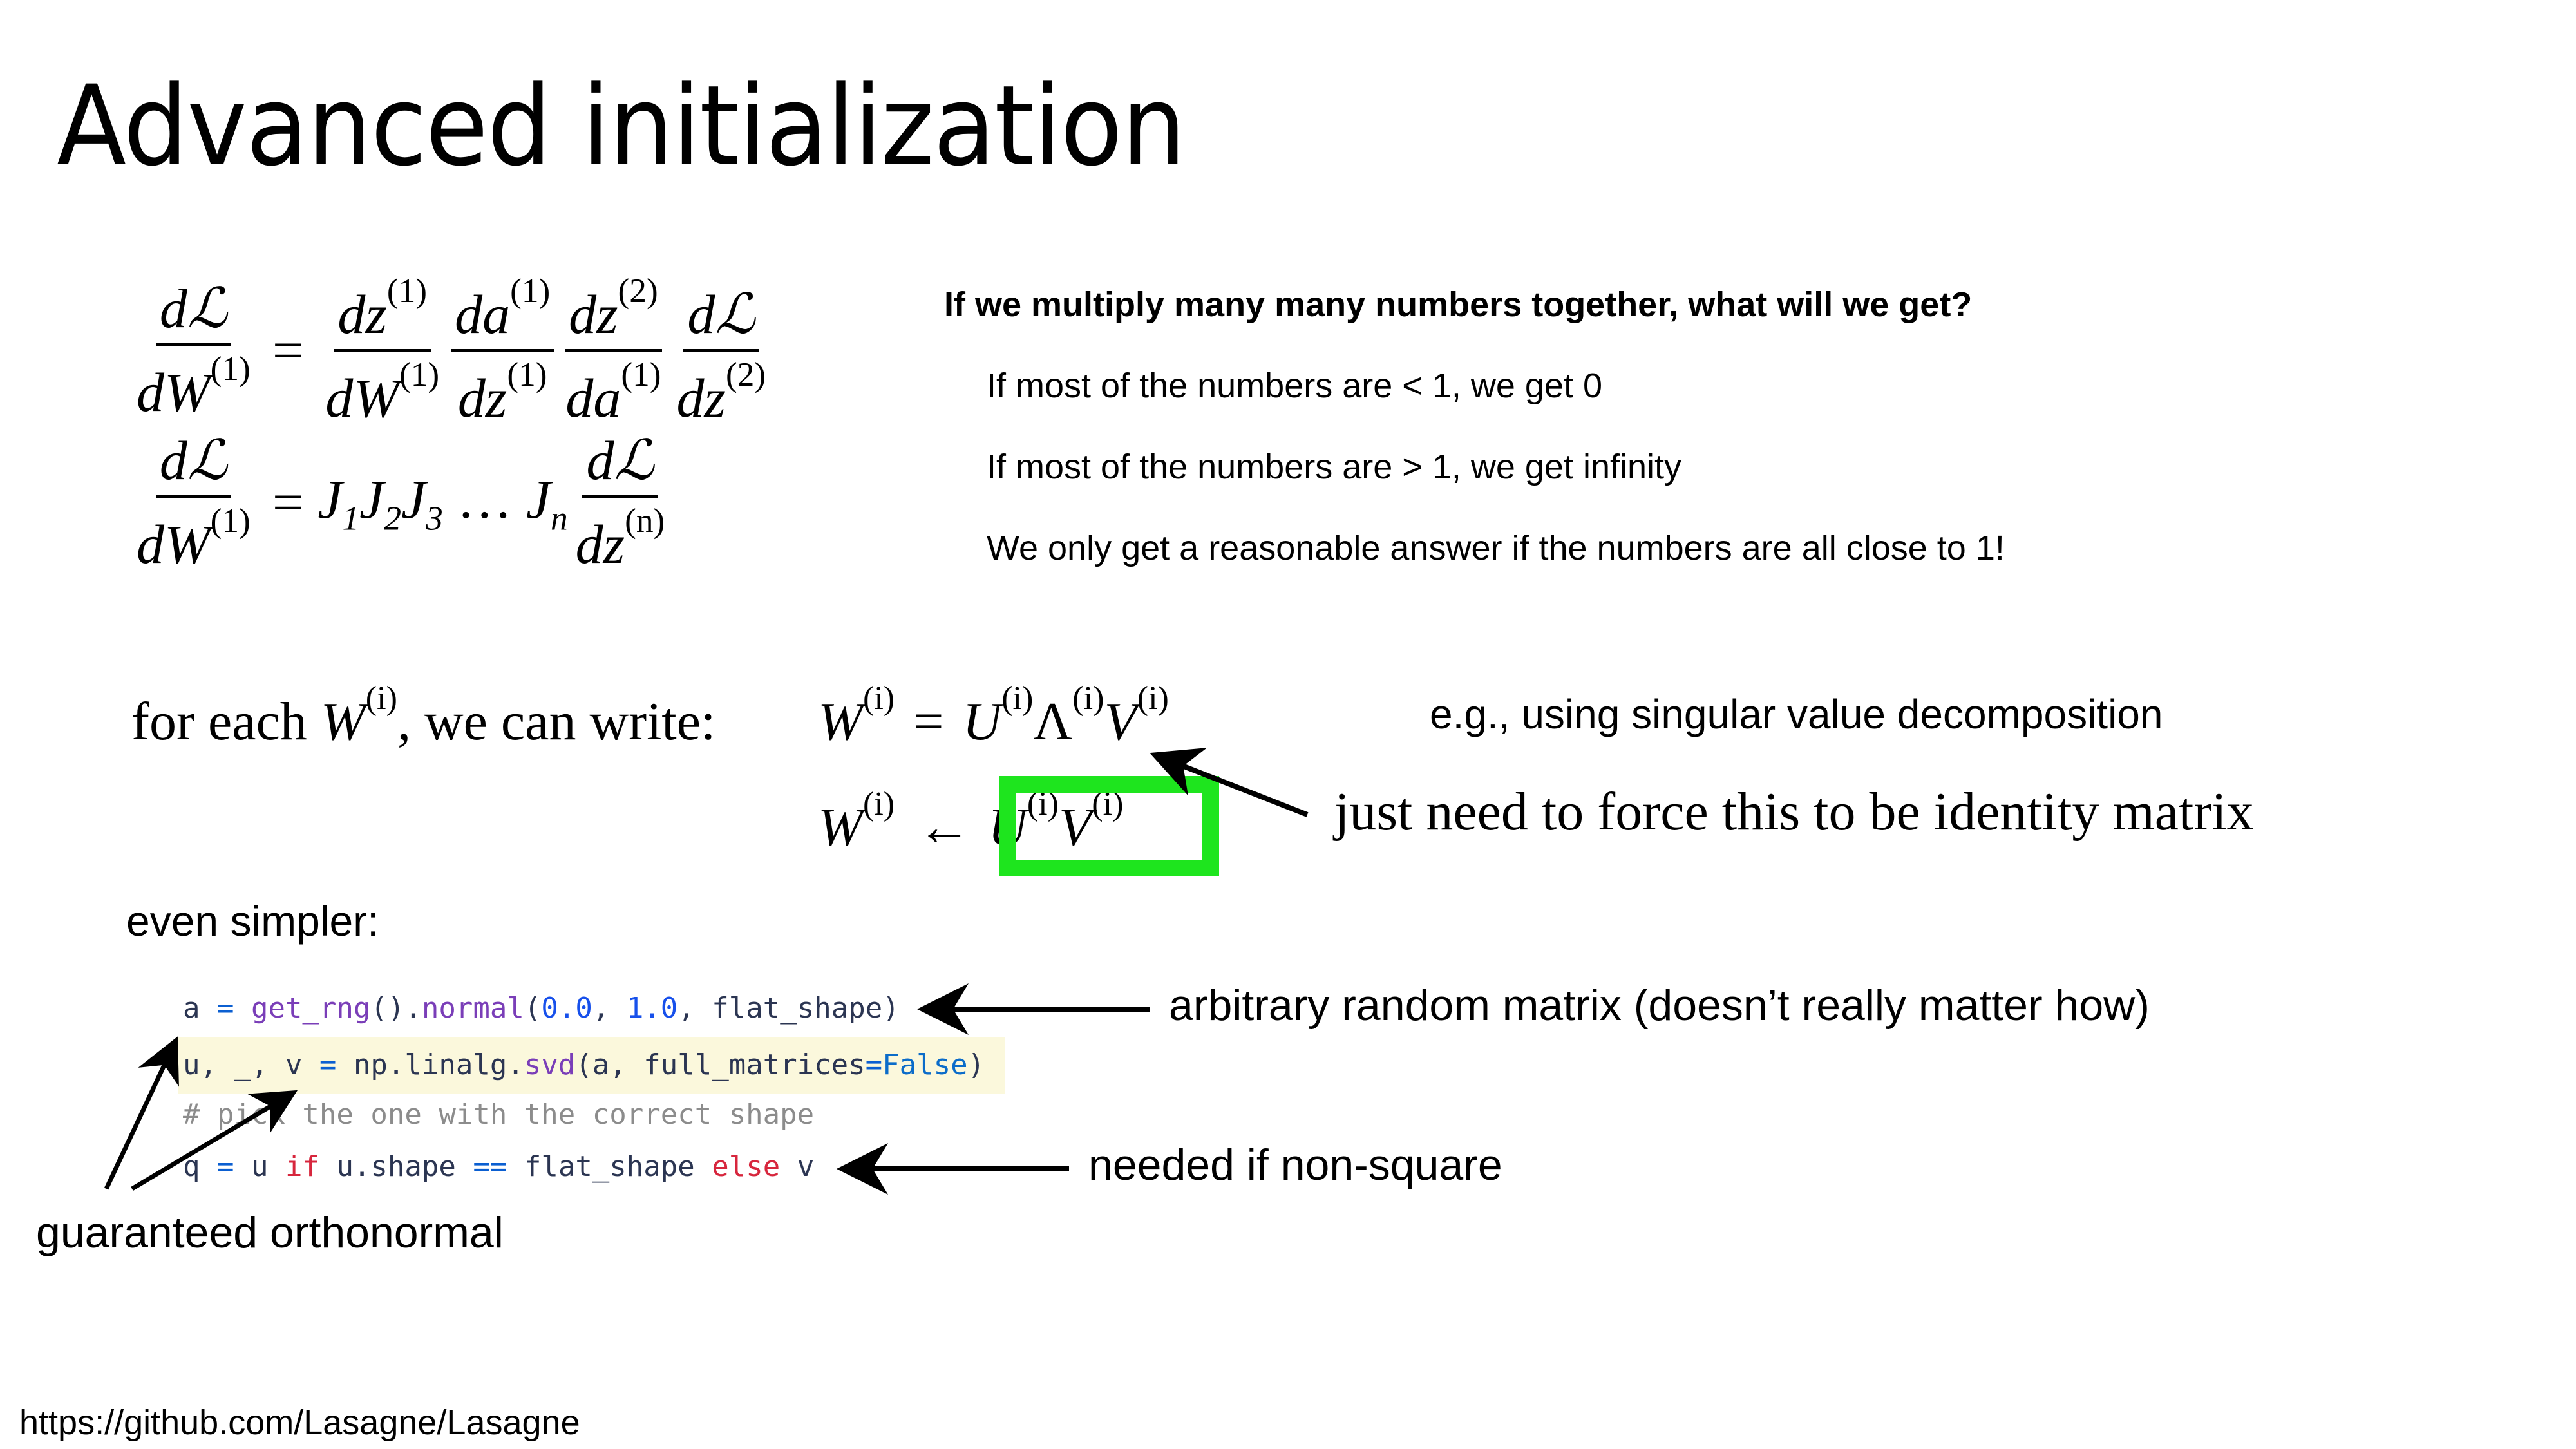  I want to click on annotation-overlay, so click(707, 972).